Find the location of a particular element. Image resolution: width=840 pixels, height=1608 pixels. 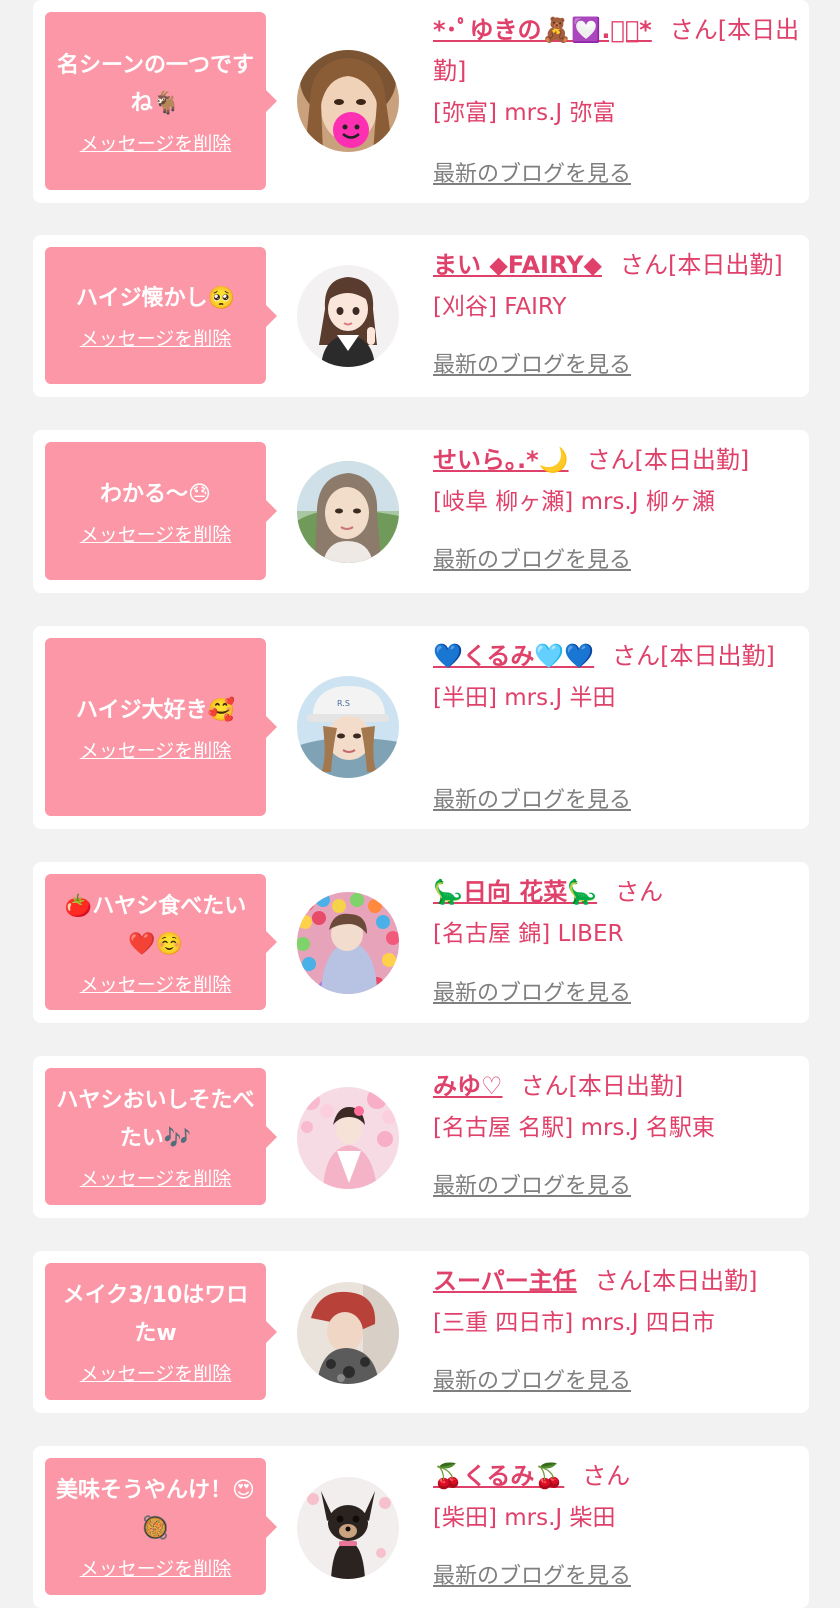

svg-text: R.S is located at coordinates (343, 703).